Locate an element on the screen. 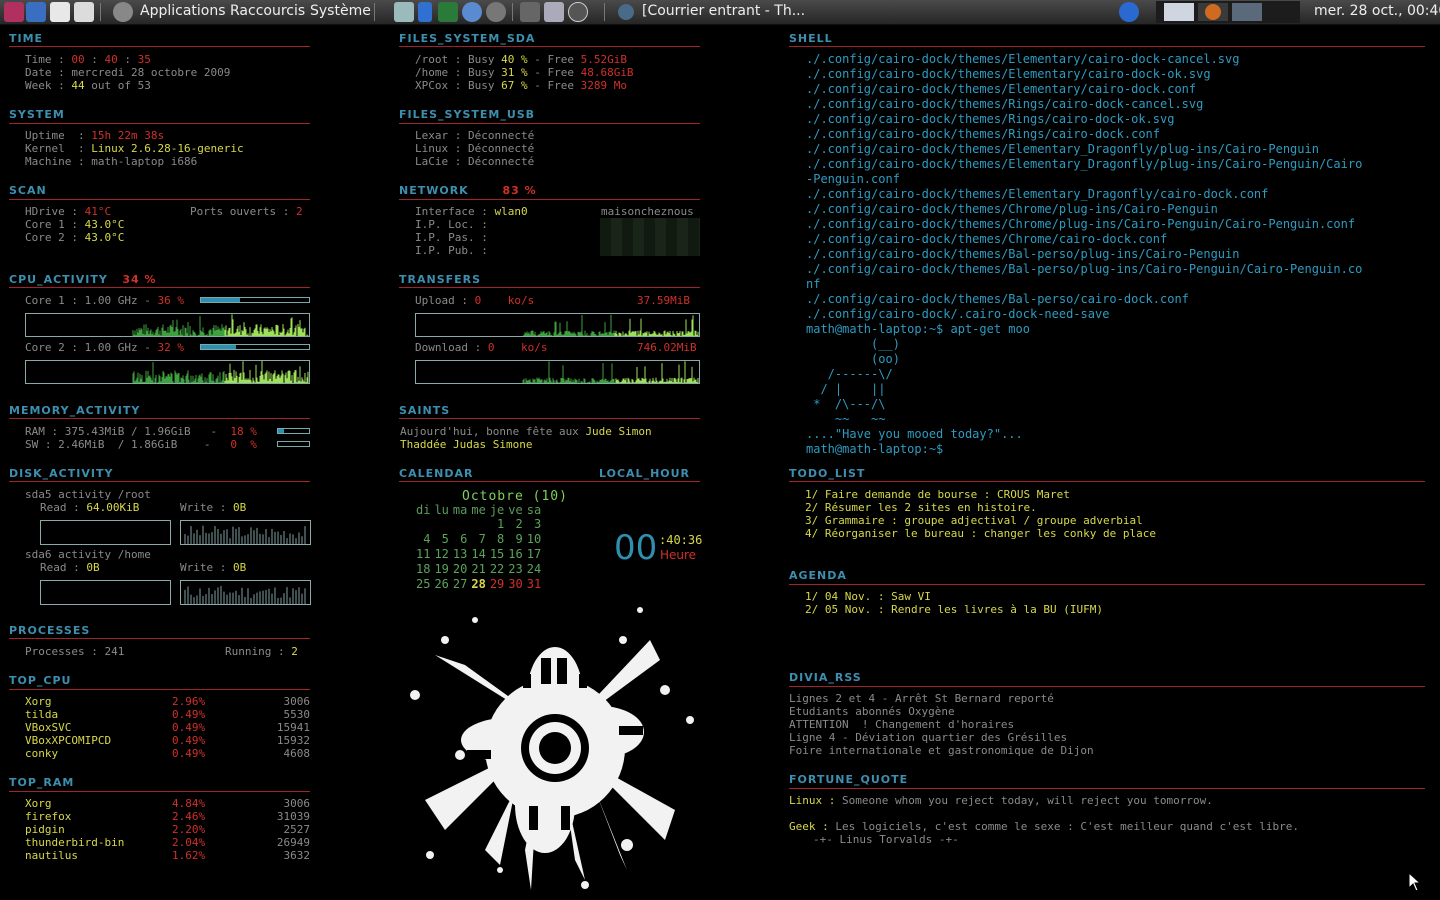 The width and height of the screenshot is (1440, 900). process-percent: 1.62% is located at coordinates (189, 855).